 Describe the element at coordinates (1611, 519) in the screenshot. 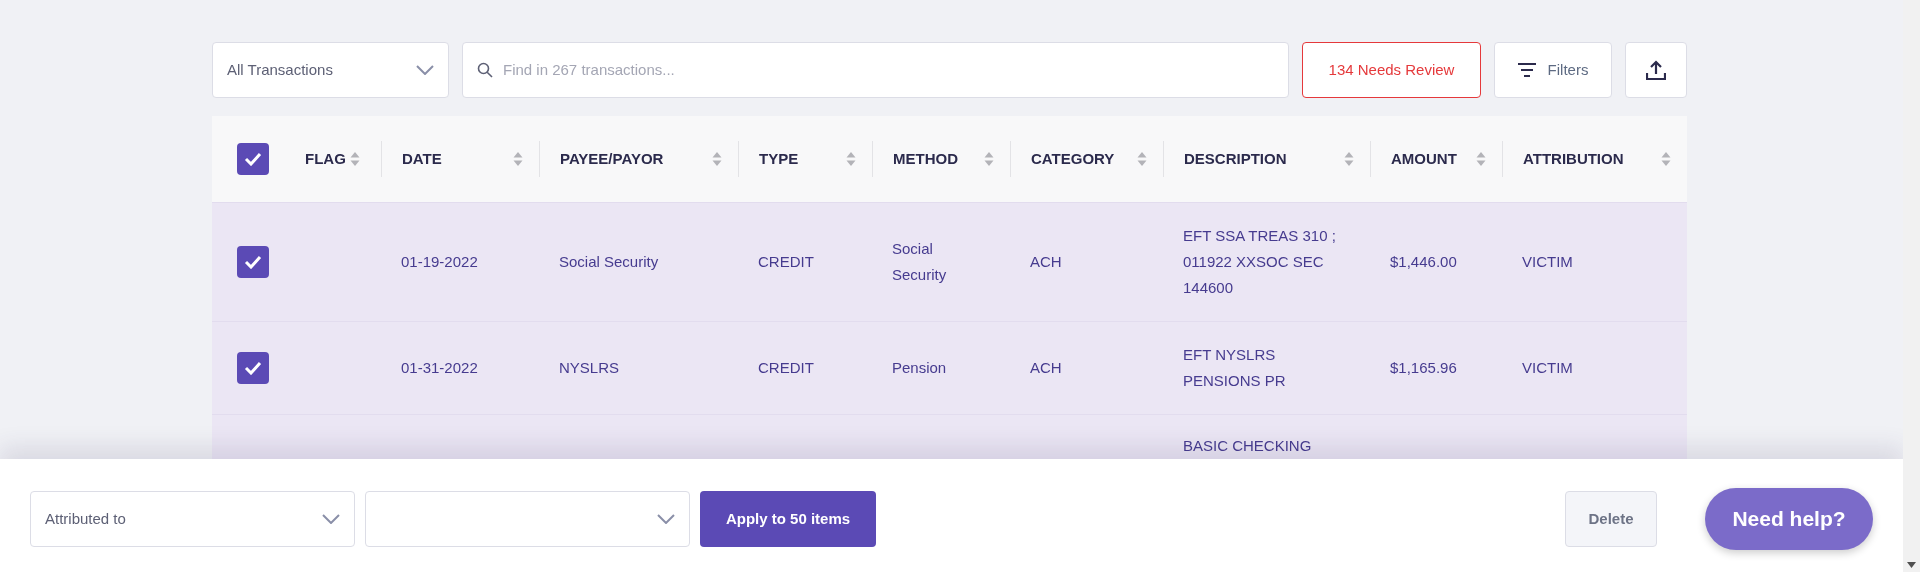

I see `delete-button: Delete` at that location.